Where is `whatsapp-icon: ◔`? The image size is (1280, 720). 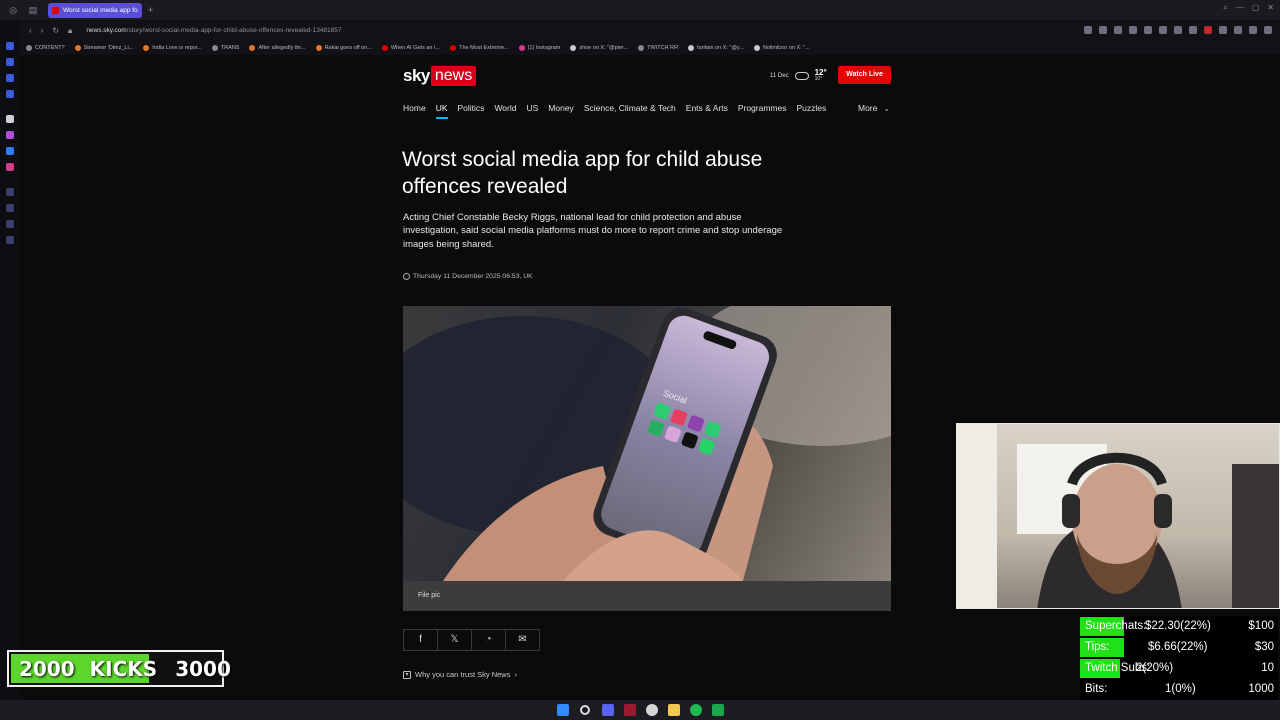
whatsapp-icon: ◔ is located at coordinates (488, 640).